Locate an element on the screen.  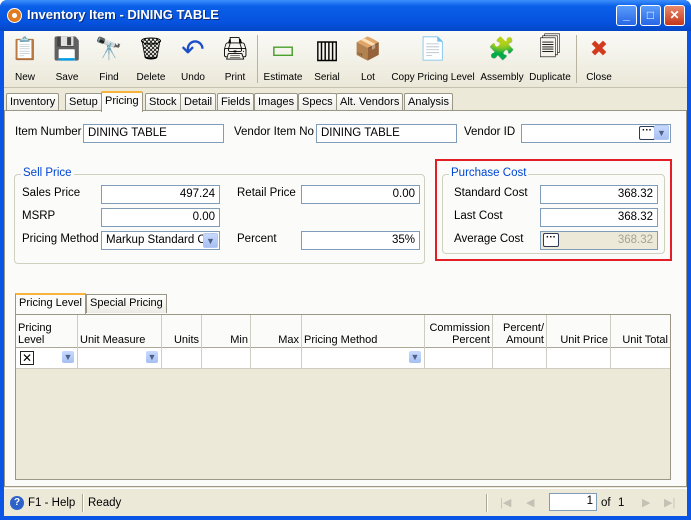
status-bar: ? F1 - Help Ready |◀ ◀ 1 of 1 ▶ ▶| is located at coordinates (345, 502).